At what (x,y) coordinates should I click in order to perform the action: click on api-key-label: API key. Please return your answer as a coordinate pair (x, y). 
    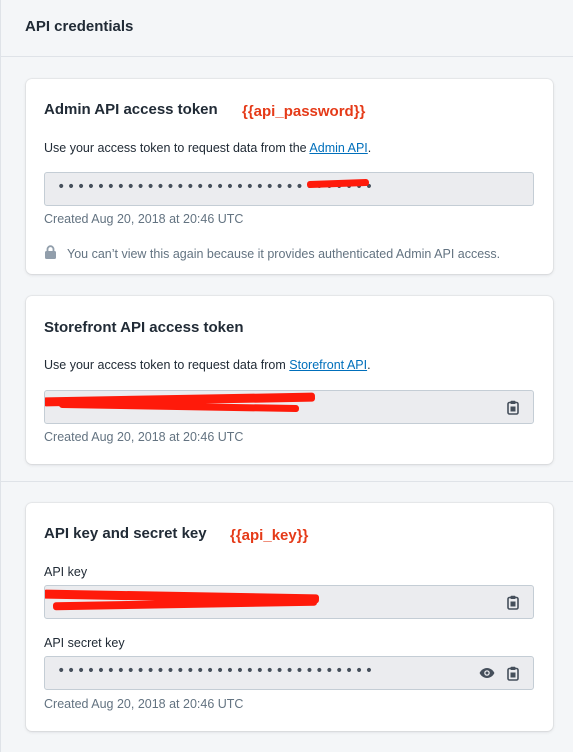
    Looking at the image, I should click on (66, 572).